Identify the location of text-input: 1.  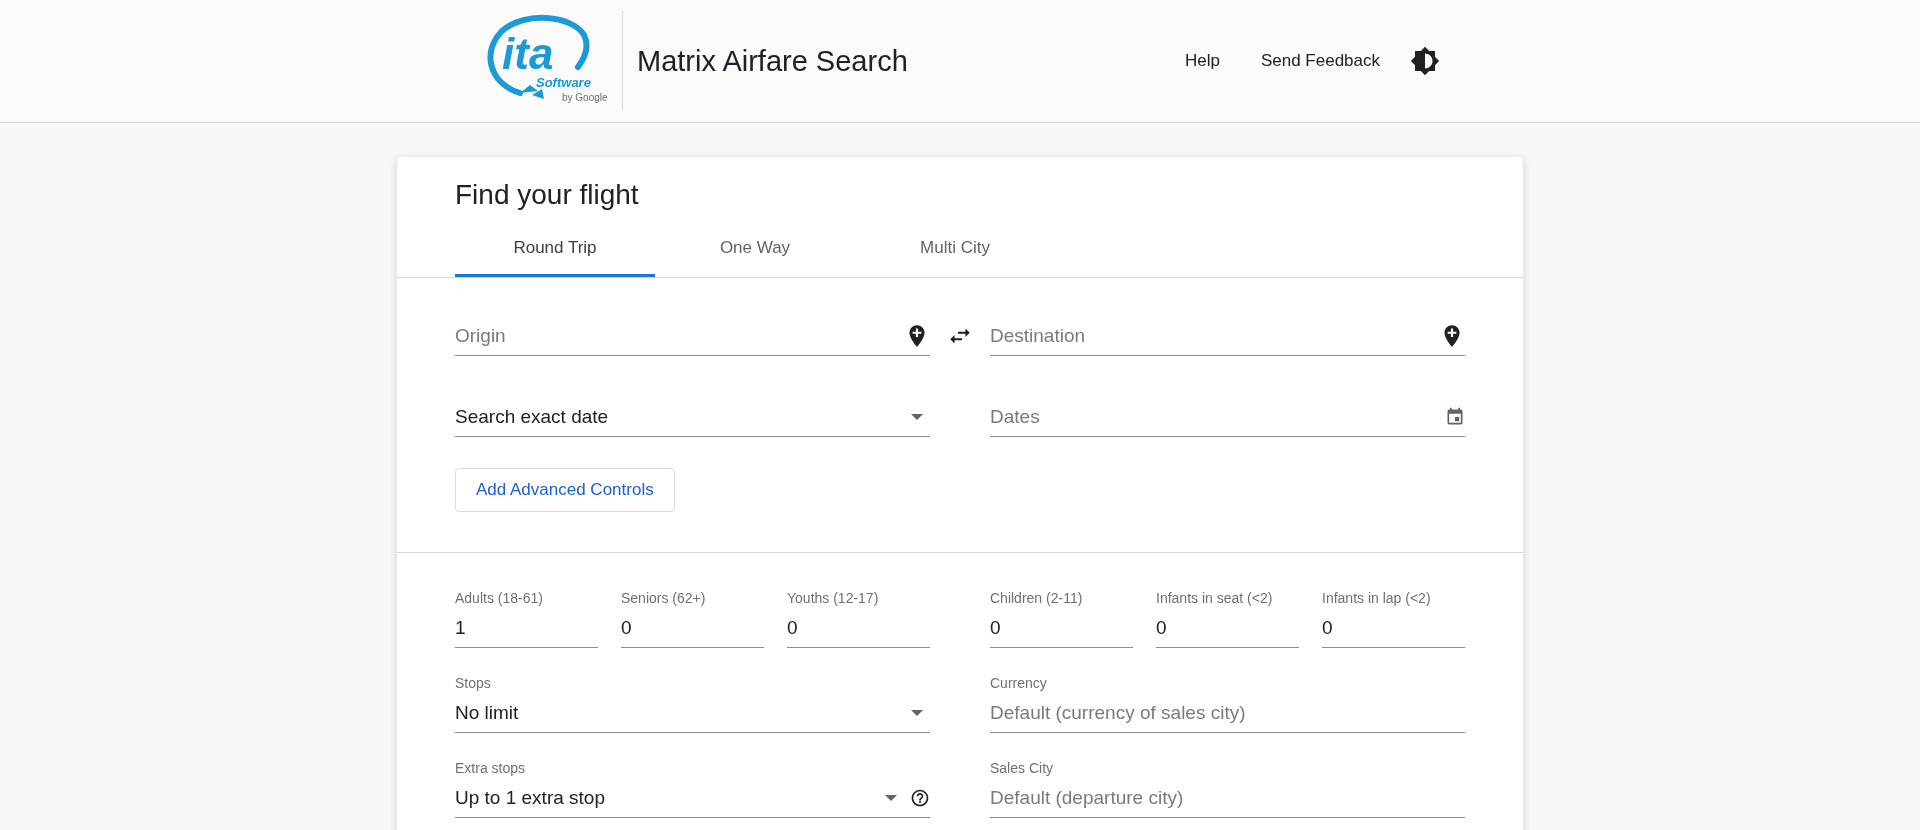
(526, 628).